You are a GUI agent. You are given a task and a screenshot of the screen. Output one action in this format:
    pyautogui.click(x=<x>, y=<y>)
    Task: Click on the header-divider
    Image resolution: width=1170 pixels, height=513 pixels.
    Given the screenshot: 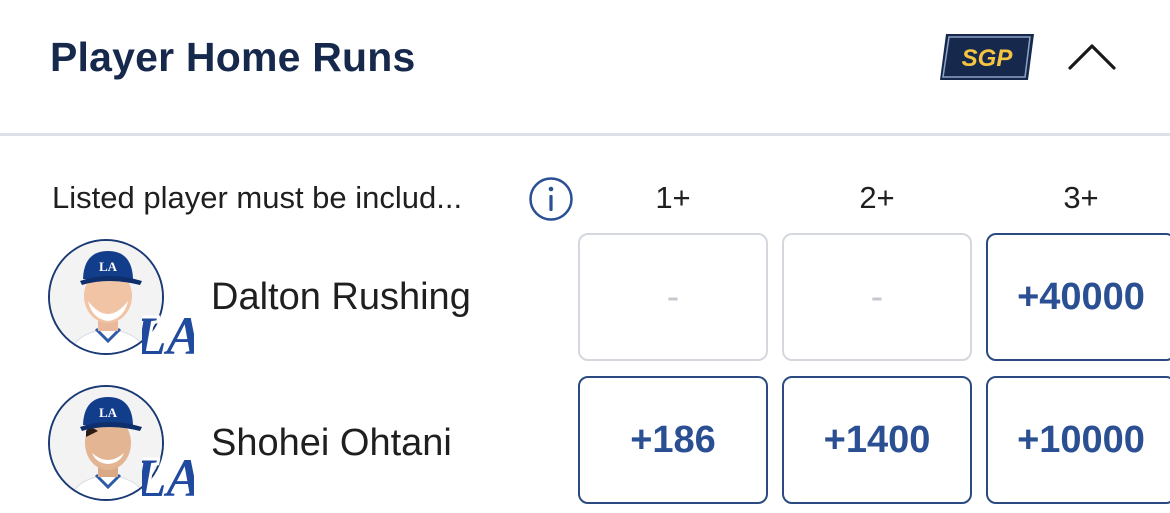 What is the action you would take?
    pyautogui.click(x=585, y=134)
    